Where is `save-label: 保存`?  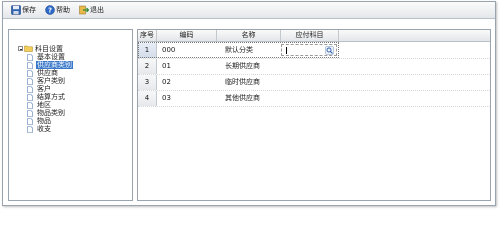
save-label: 保存 is located at coordinates (29, 10).